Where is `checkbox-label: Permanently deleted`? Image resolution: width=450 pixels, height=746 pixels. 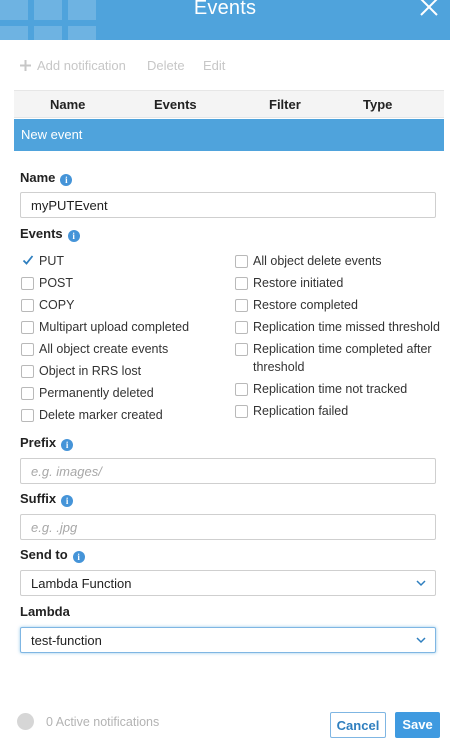
checkbox-label: Permanently deleted is located at coordinates (96, 393).